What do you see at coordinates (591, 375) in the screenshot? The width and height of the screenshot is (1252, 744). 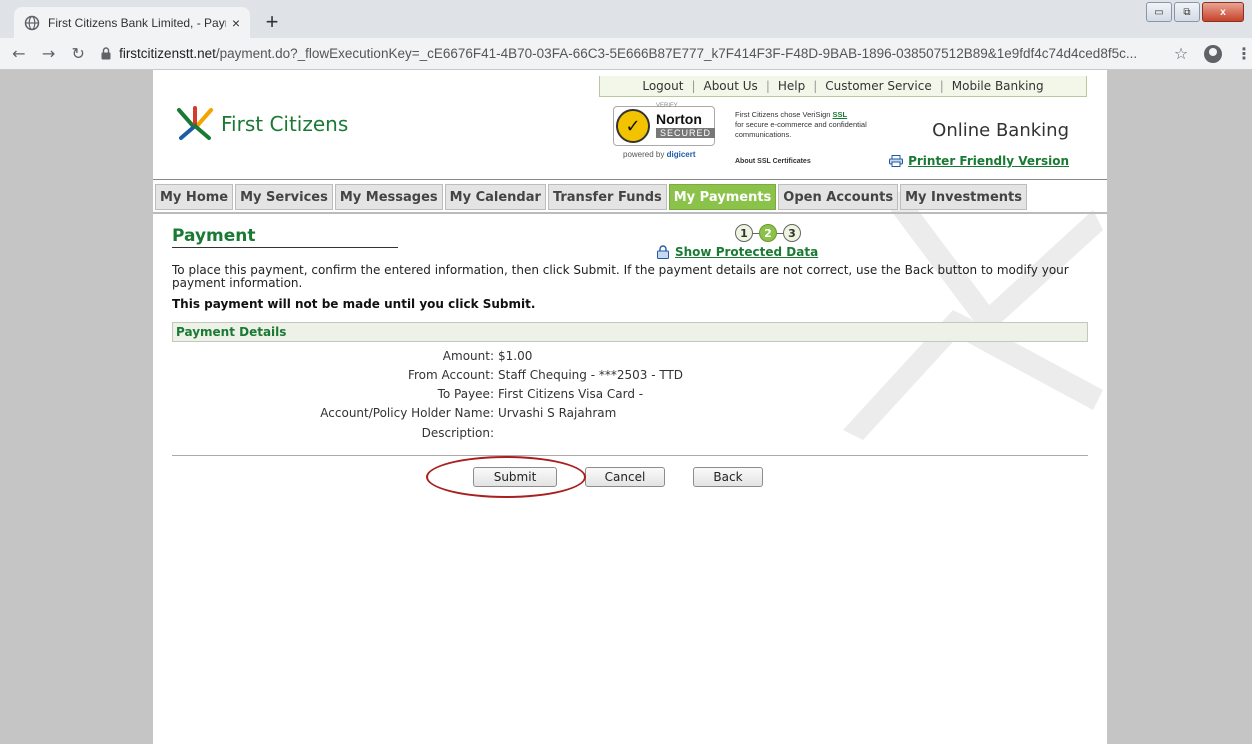 I see `detail-value: Staff Chequing - ***2503 - TTD` at bounding box center [591, 375].